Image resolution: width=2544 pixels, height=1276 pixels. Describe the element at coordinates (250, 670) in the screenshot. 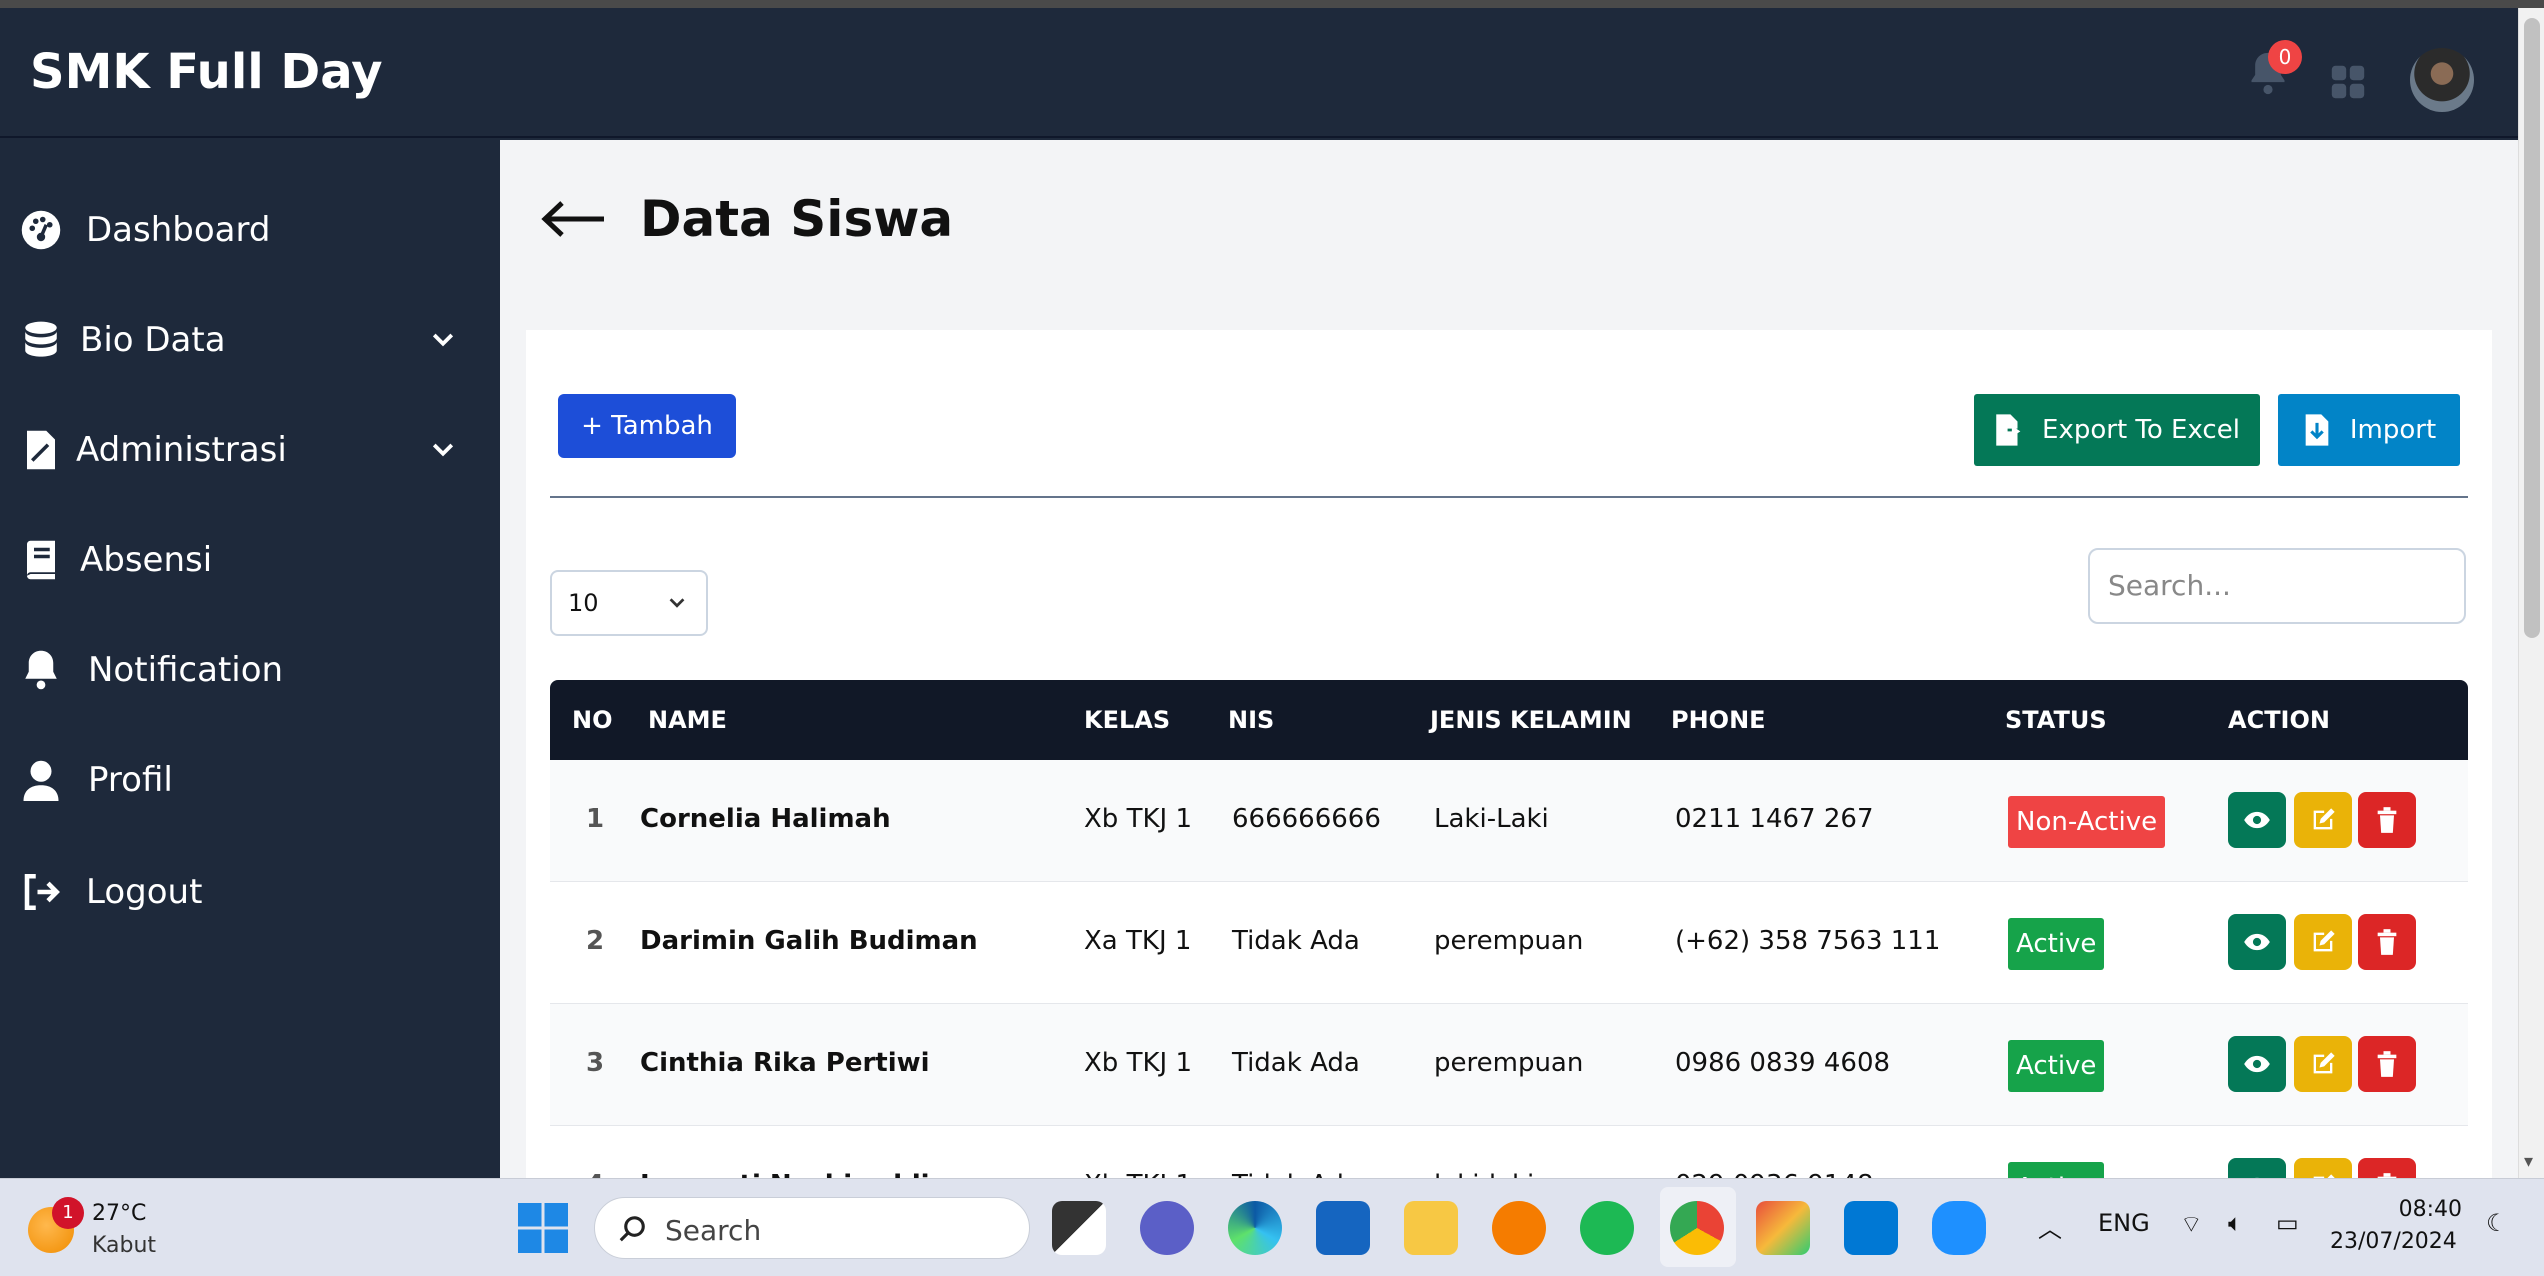

I see `sidebar-item-notification: Notification` at that location.